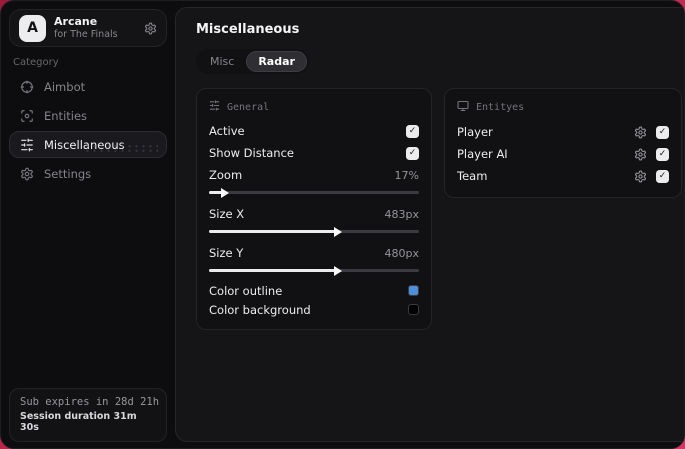  I want to click on zoom-slider, so click(314, 192).